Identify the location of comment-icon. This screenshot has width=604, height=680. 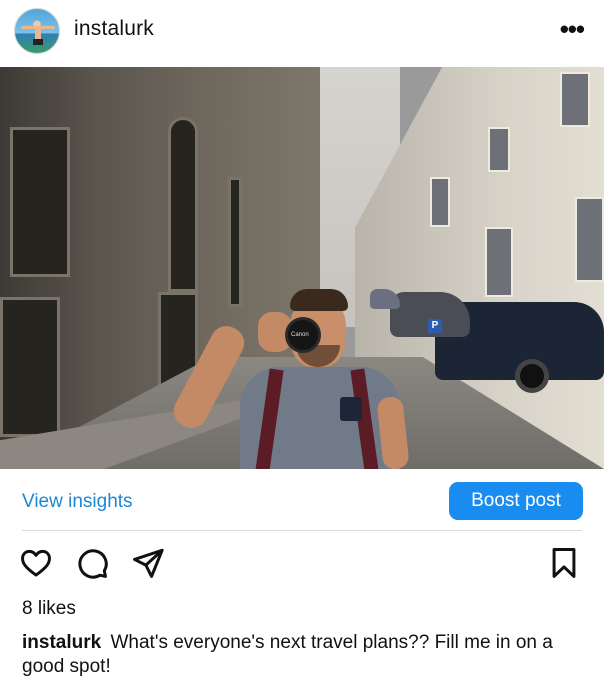
(92, 564).